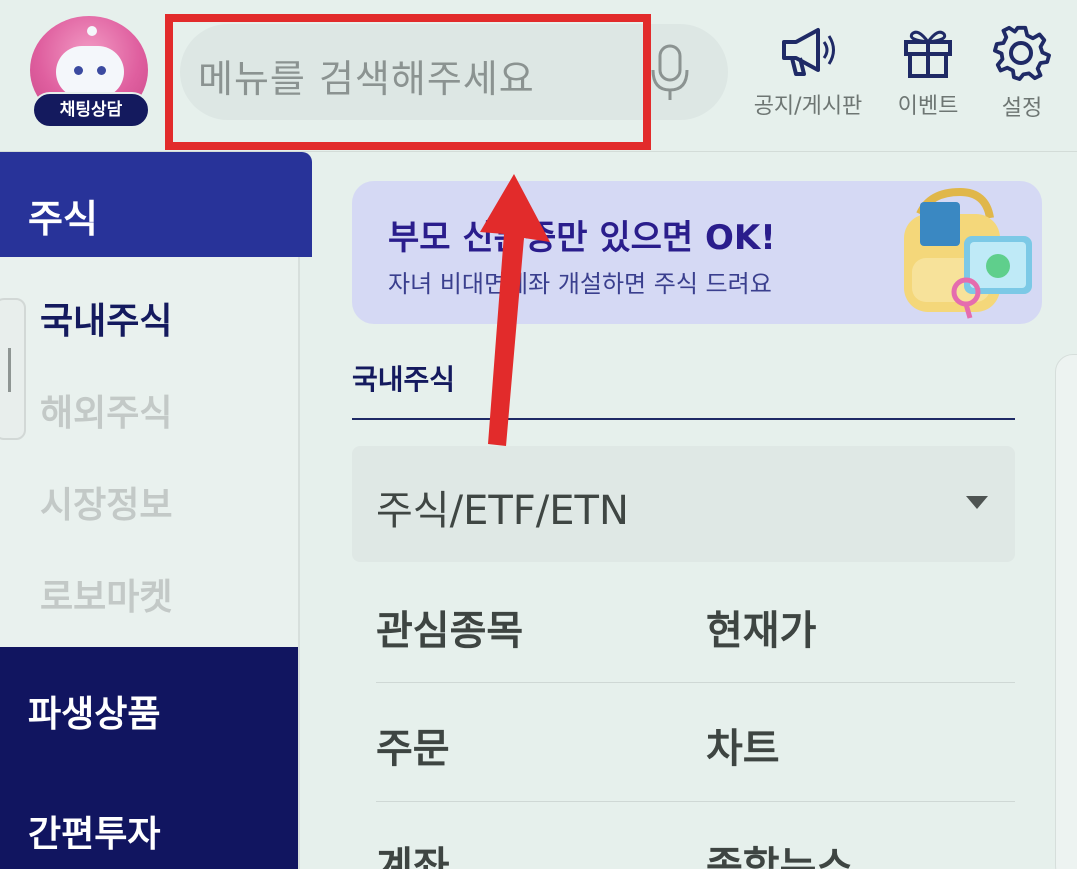 The height and width of the screenshot is (869, 1077). What do you see at coordinates (808, 52) in the screenshot?
I see `megaphone-icon` at bounding box center [808, 52].